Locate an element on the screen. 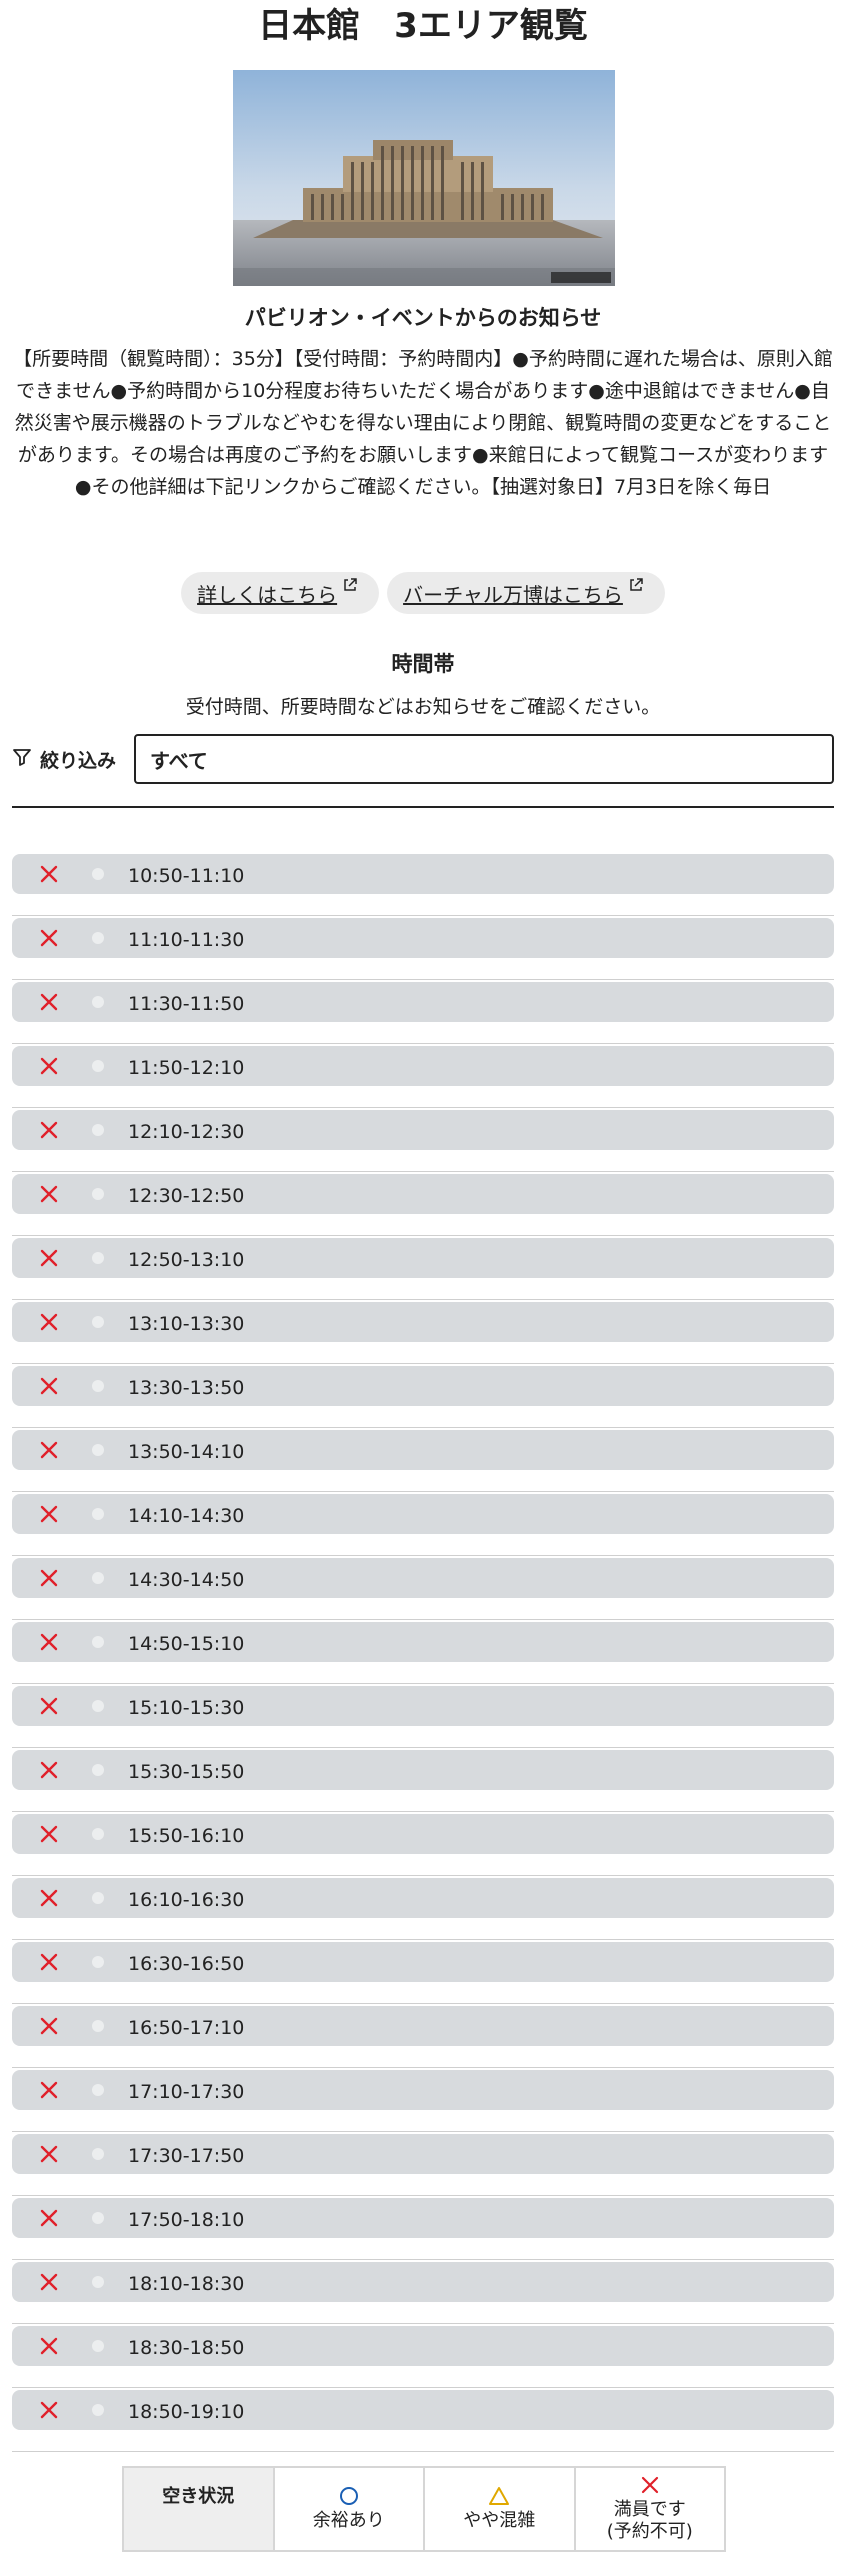 This screenshot has width=846, height=2560. timeslot-button: 17:50-18:10 is located at coordinates (423, 2218).